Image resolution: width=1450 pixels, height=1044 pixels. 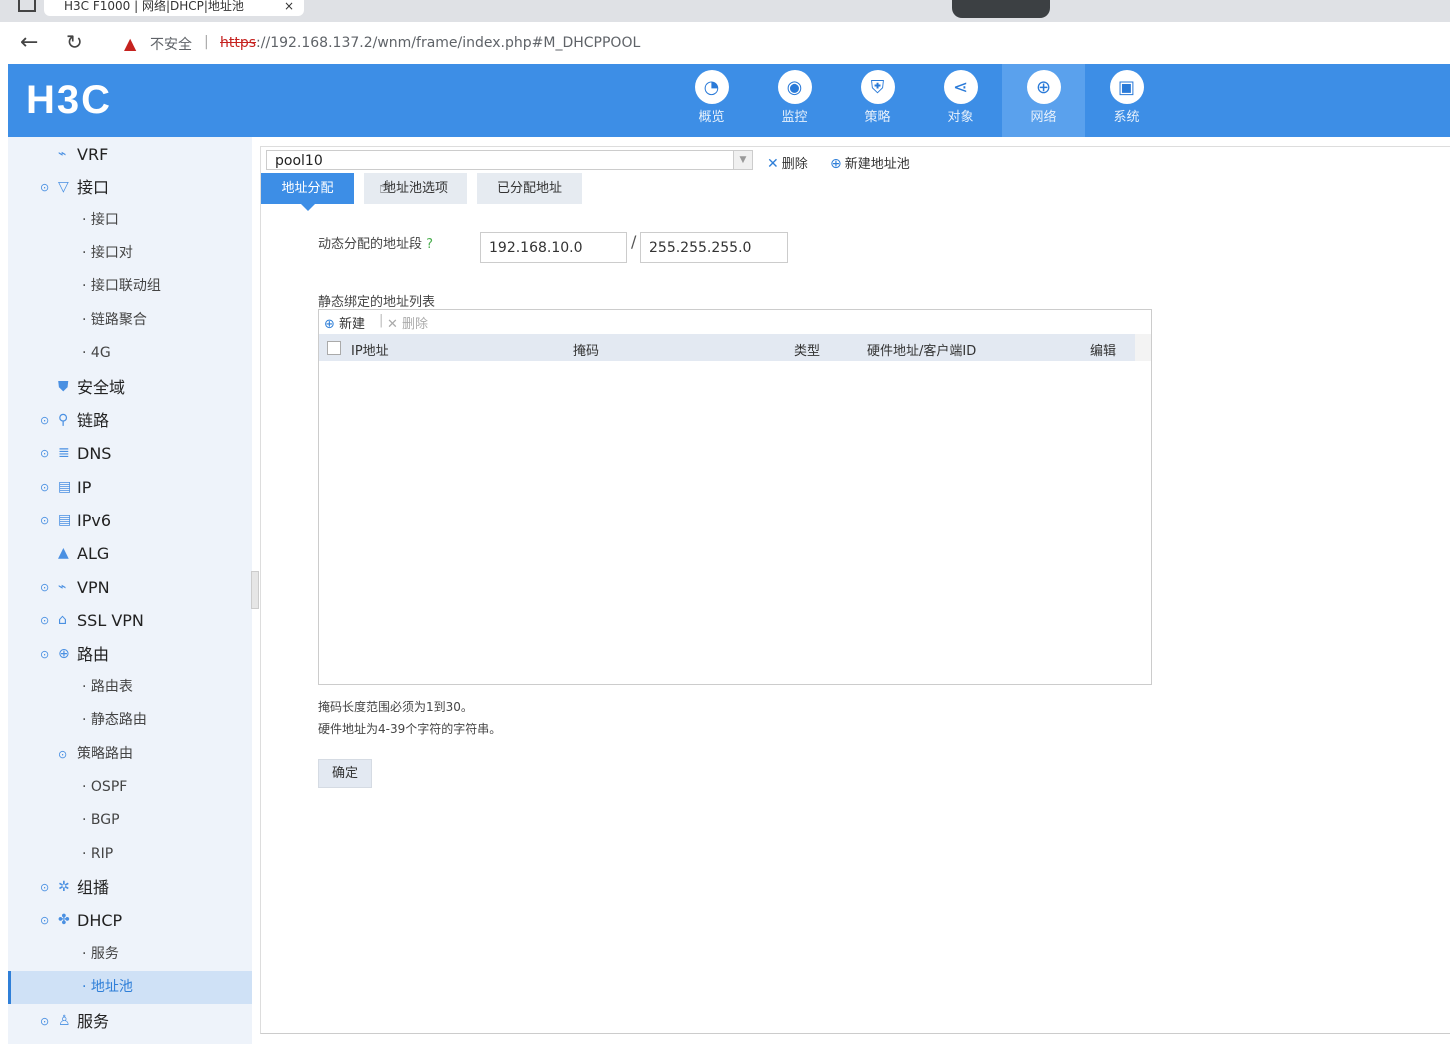 I want to click on nav-policy: ⛨ 策略, so click(x=877, y=100).